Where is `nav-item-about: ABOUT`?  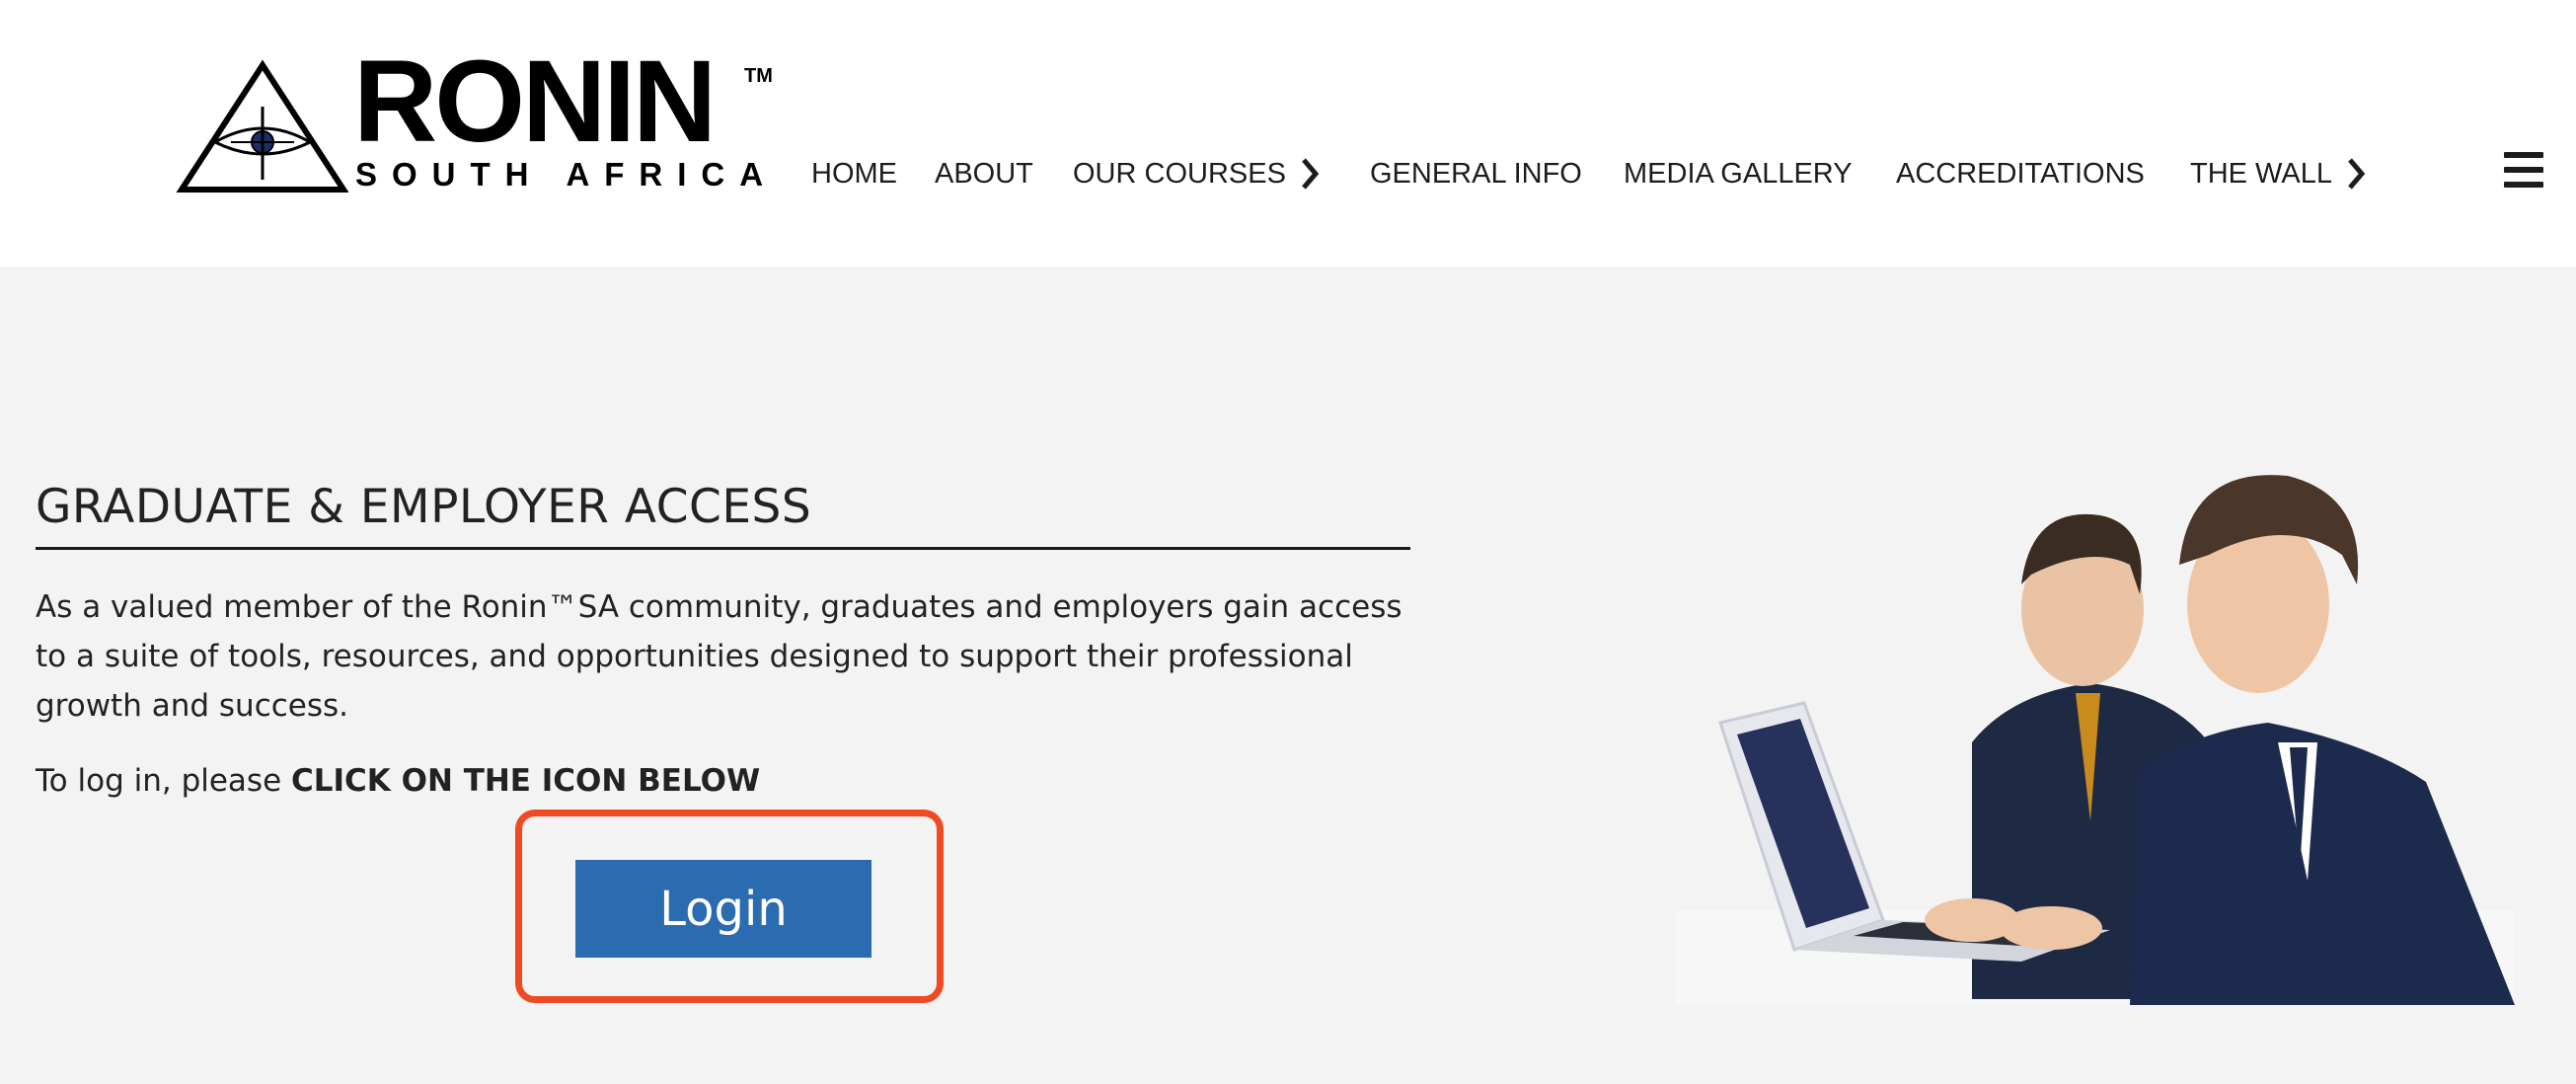 nav-item-about: ABOUT is located at coordinates (984, 174).